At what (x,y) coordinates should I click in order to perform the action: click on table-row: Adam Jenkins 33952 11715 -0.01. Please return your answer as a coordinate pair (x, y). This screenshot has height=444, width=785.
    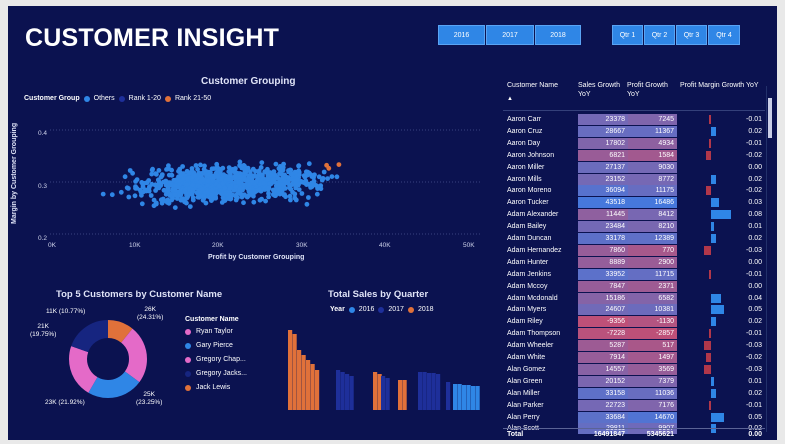
    Looking at the image, I should click on (634, 274).